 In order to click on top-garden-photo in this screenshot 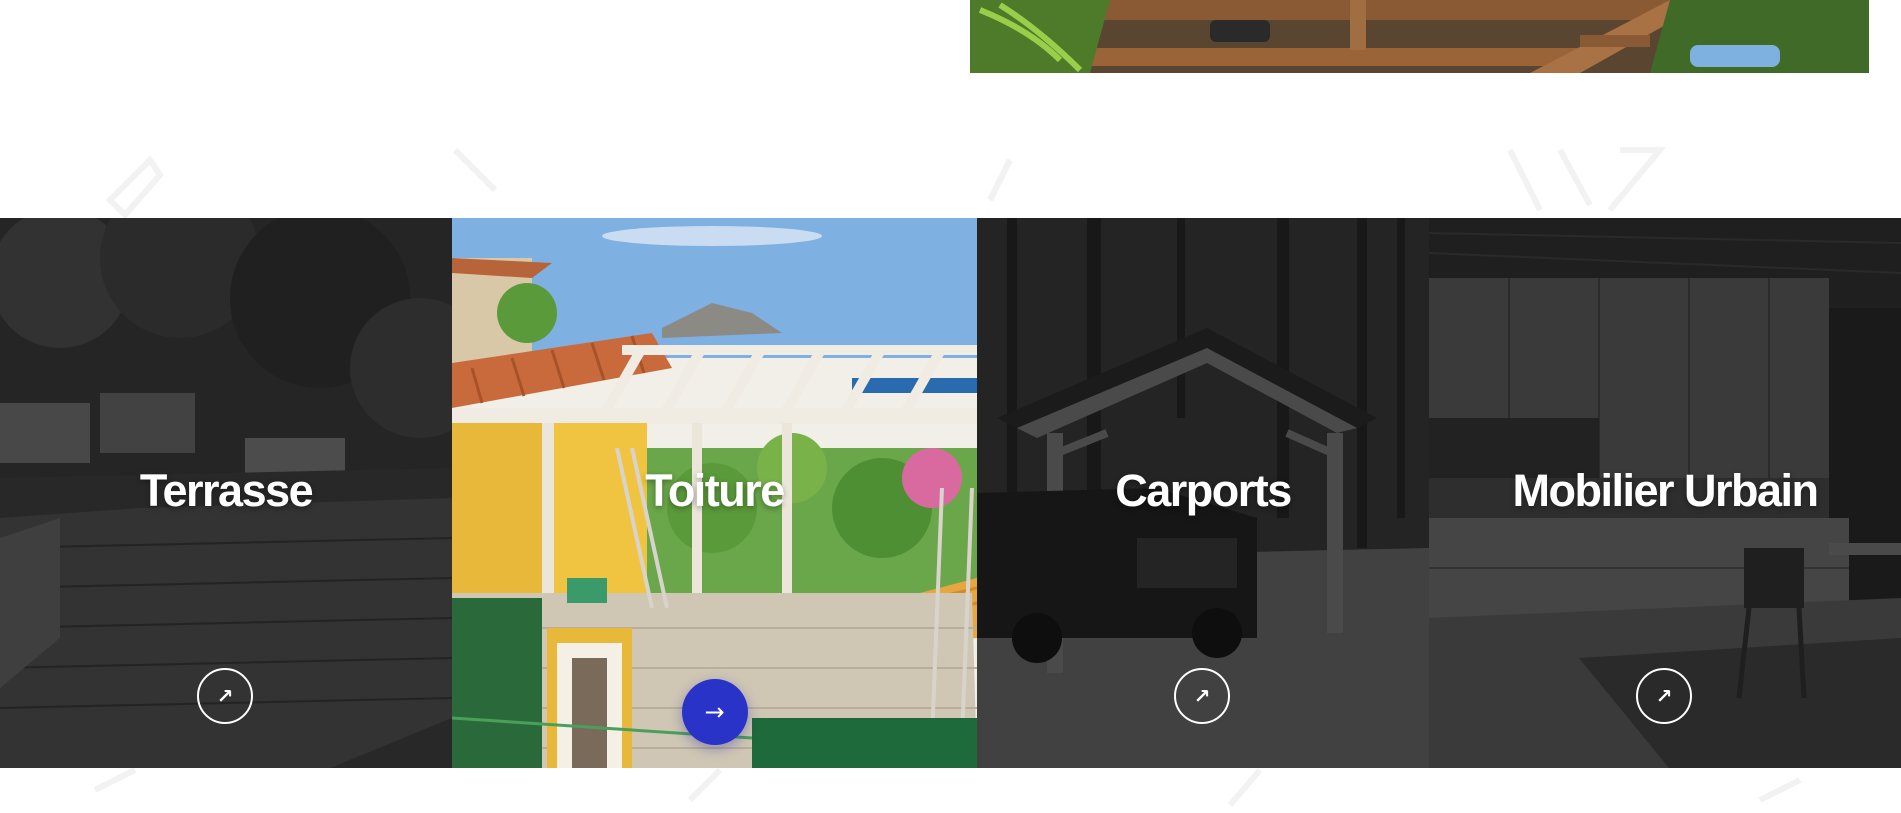, I will do `click(1419, 36)`.